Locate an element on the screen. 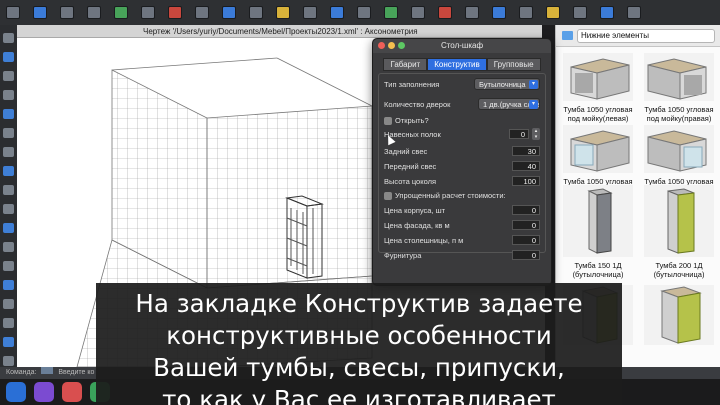  layers-icon is located at coordinates (364, 12).